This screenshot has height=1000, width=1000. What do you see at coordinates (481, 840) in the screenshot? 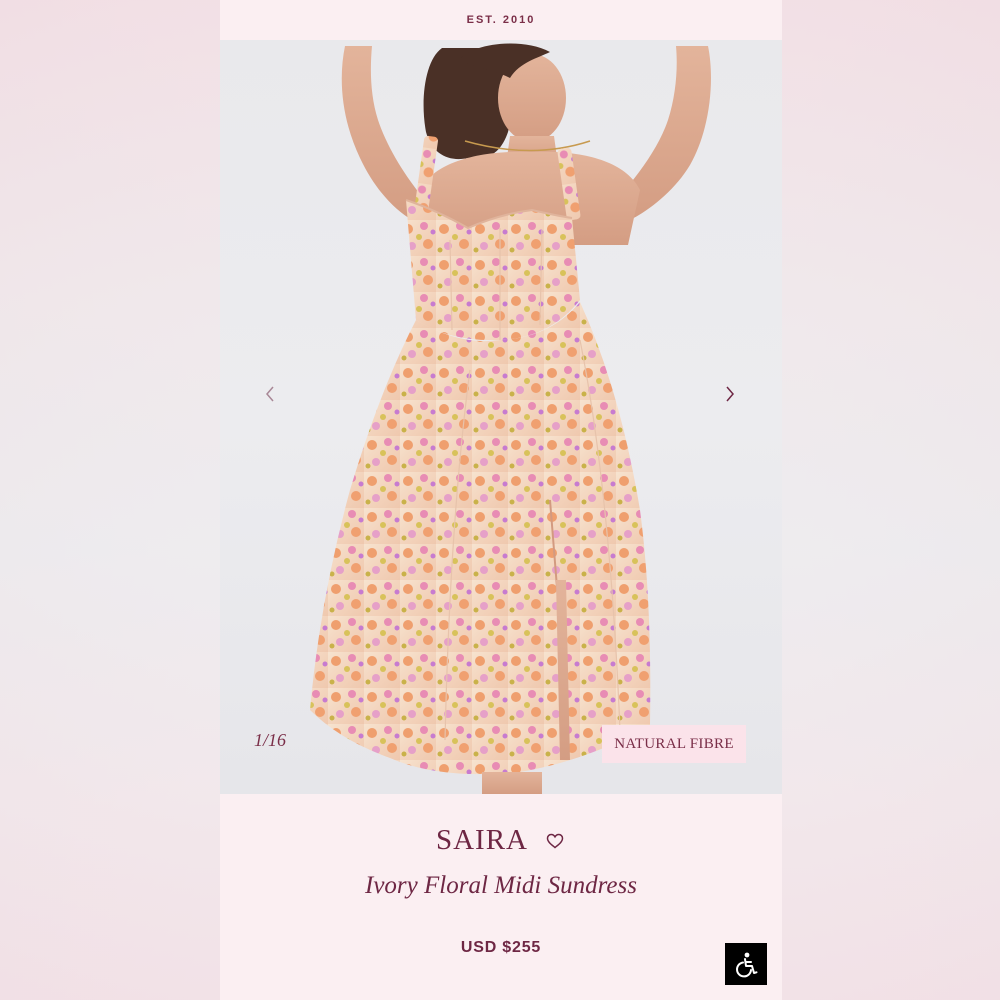
I see `product-name: SAIRA` at bounding box center [481, 840].